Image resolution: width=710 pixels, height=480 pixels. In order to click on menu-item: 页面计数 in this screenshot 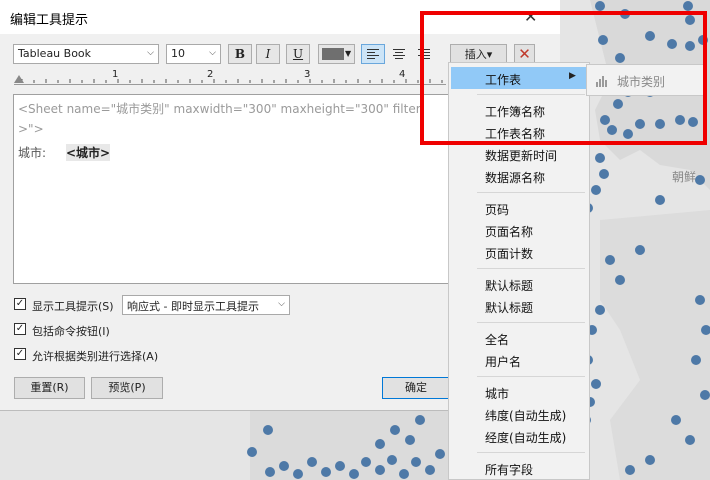, I will do `click(519, 252)`.